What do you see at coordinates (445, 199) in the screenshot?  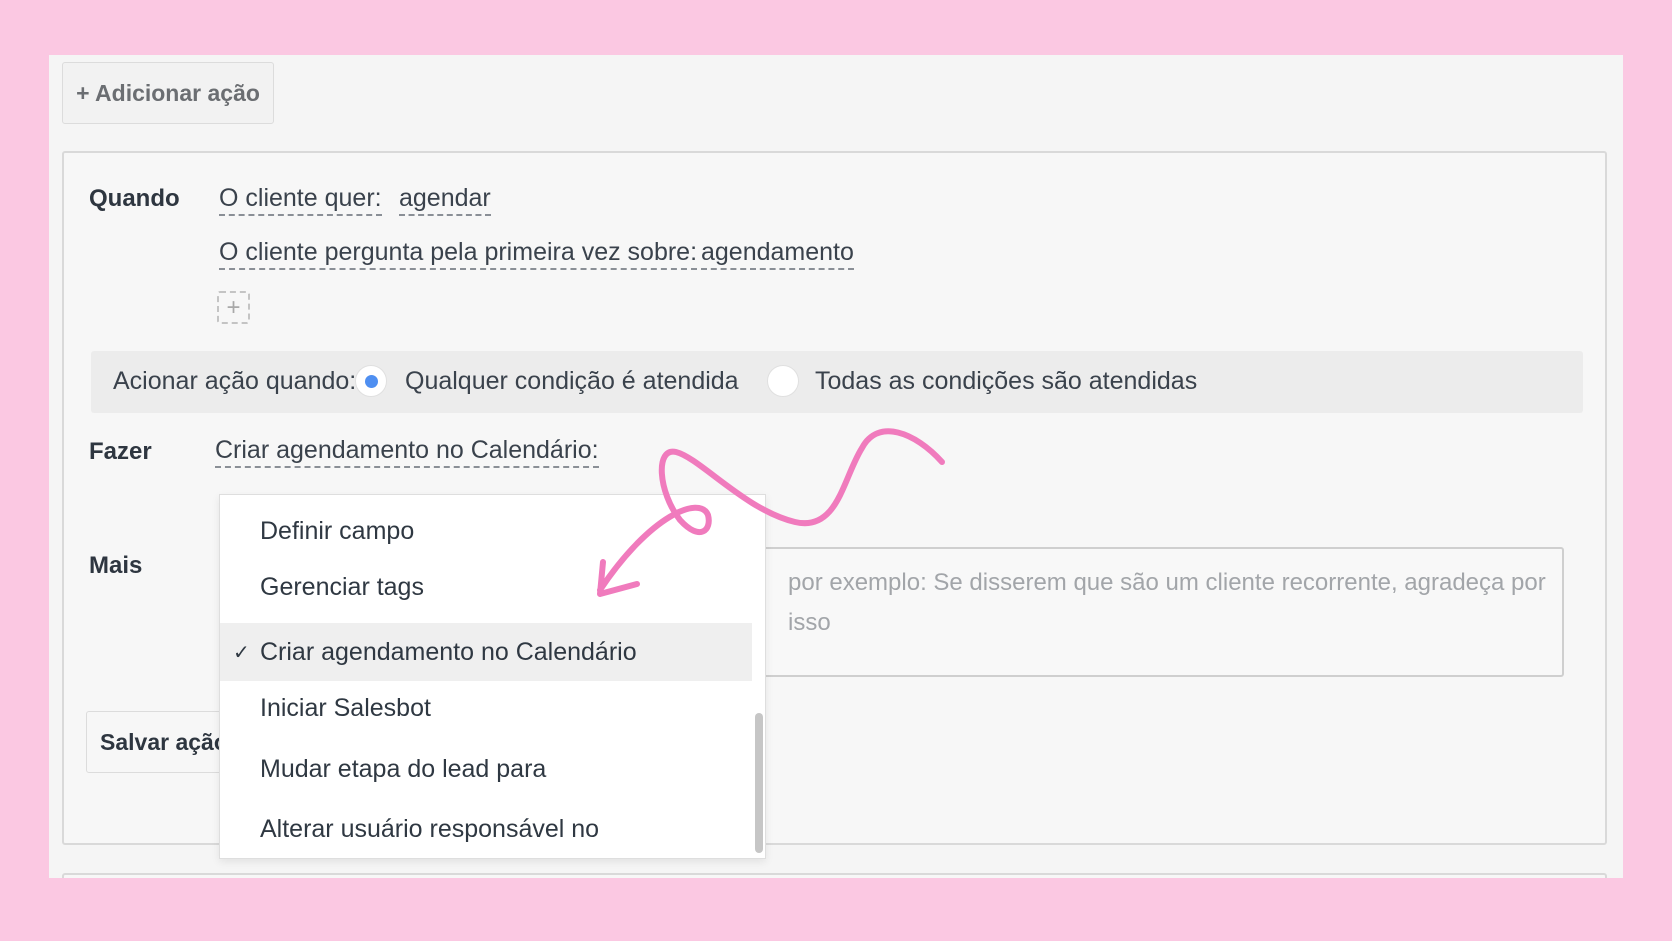 I see `condition-1-value: agendar` at bounding box center [445, 199].